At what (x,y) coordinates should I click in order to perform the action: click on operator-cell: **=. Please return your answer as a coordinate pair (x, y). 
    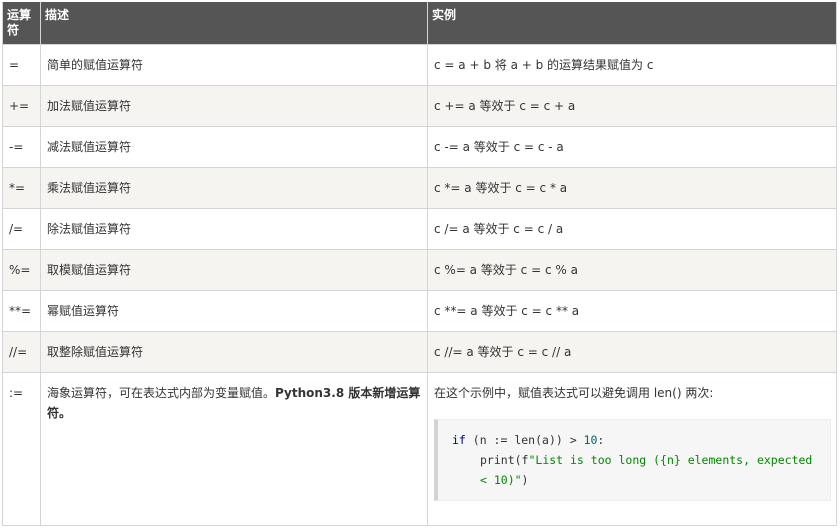
    Looking at the image, I should click on (21, 311).